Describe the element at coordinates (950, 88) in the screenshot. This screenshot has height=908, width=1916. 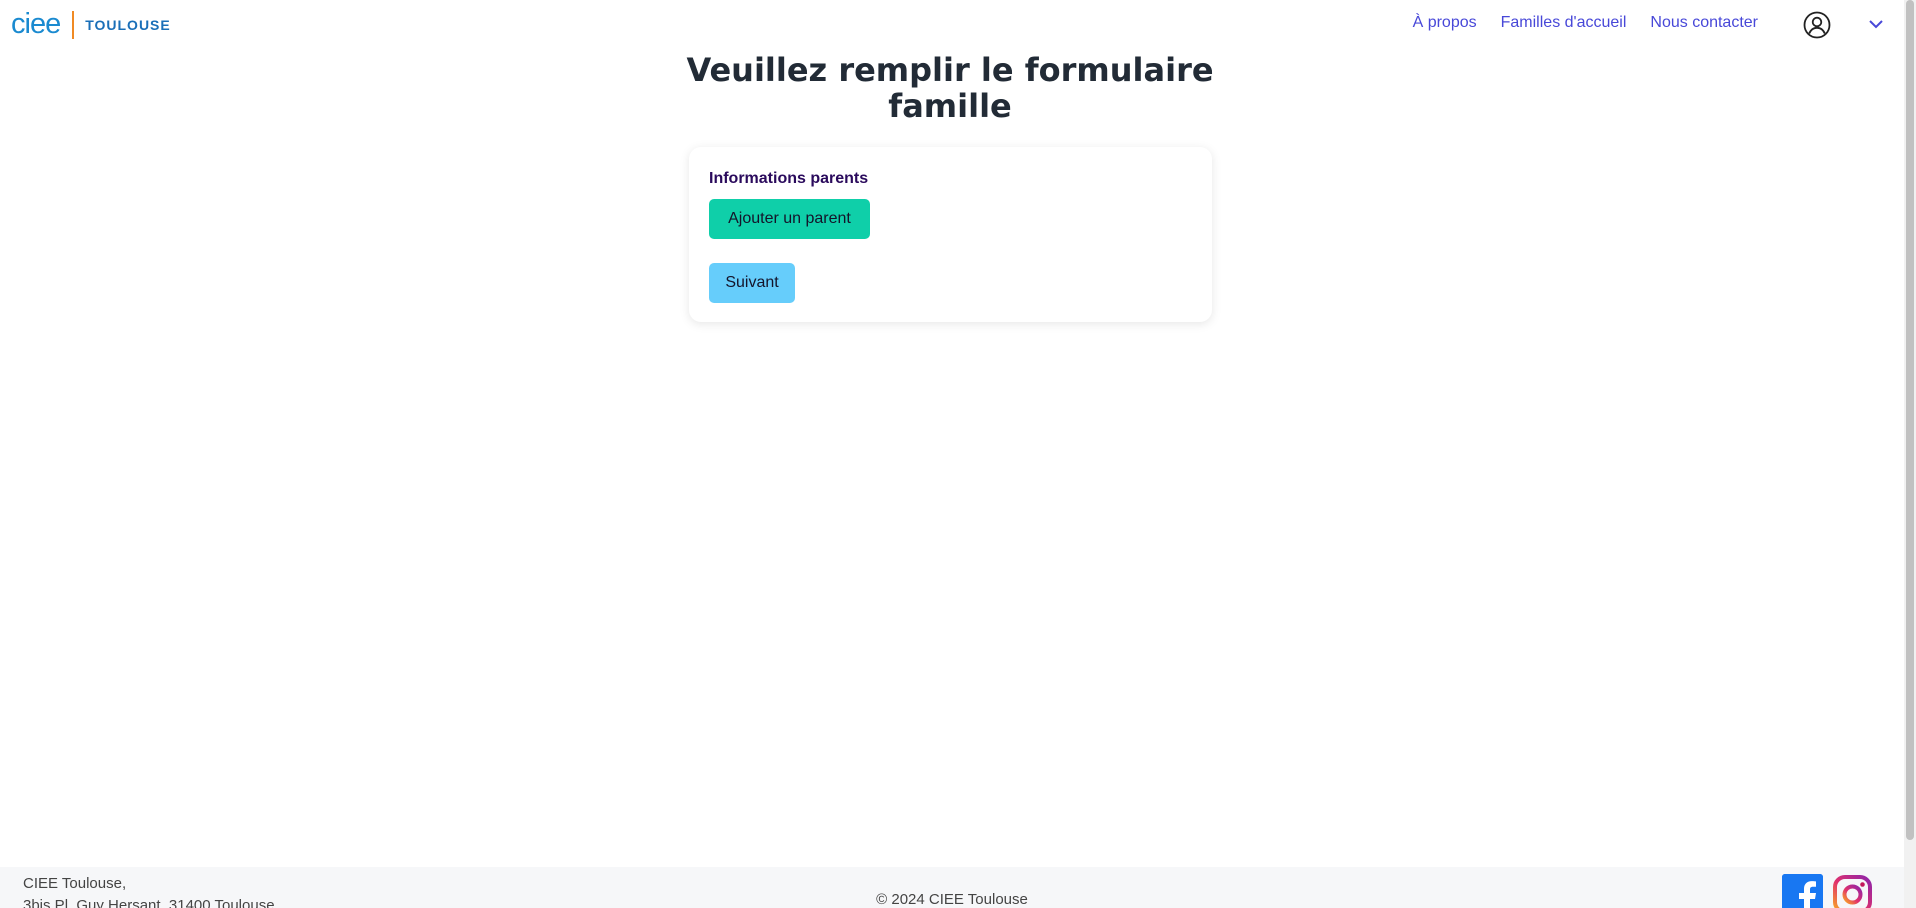
I see `page-title: Veuillez remplir le formulaire famille` at that location.